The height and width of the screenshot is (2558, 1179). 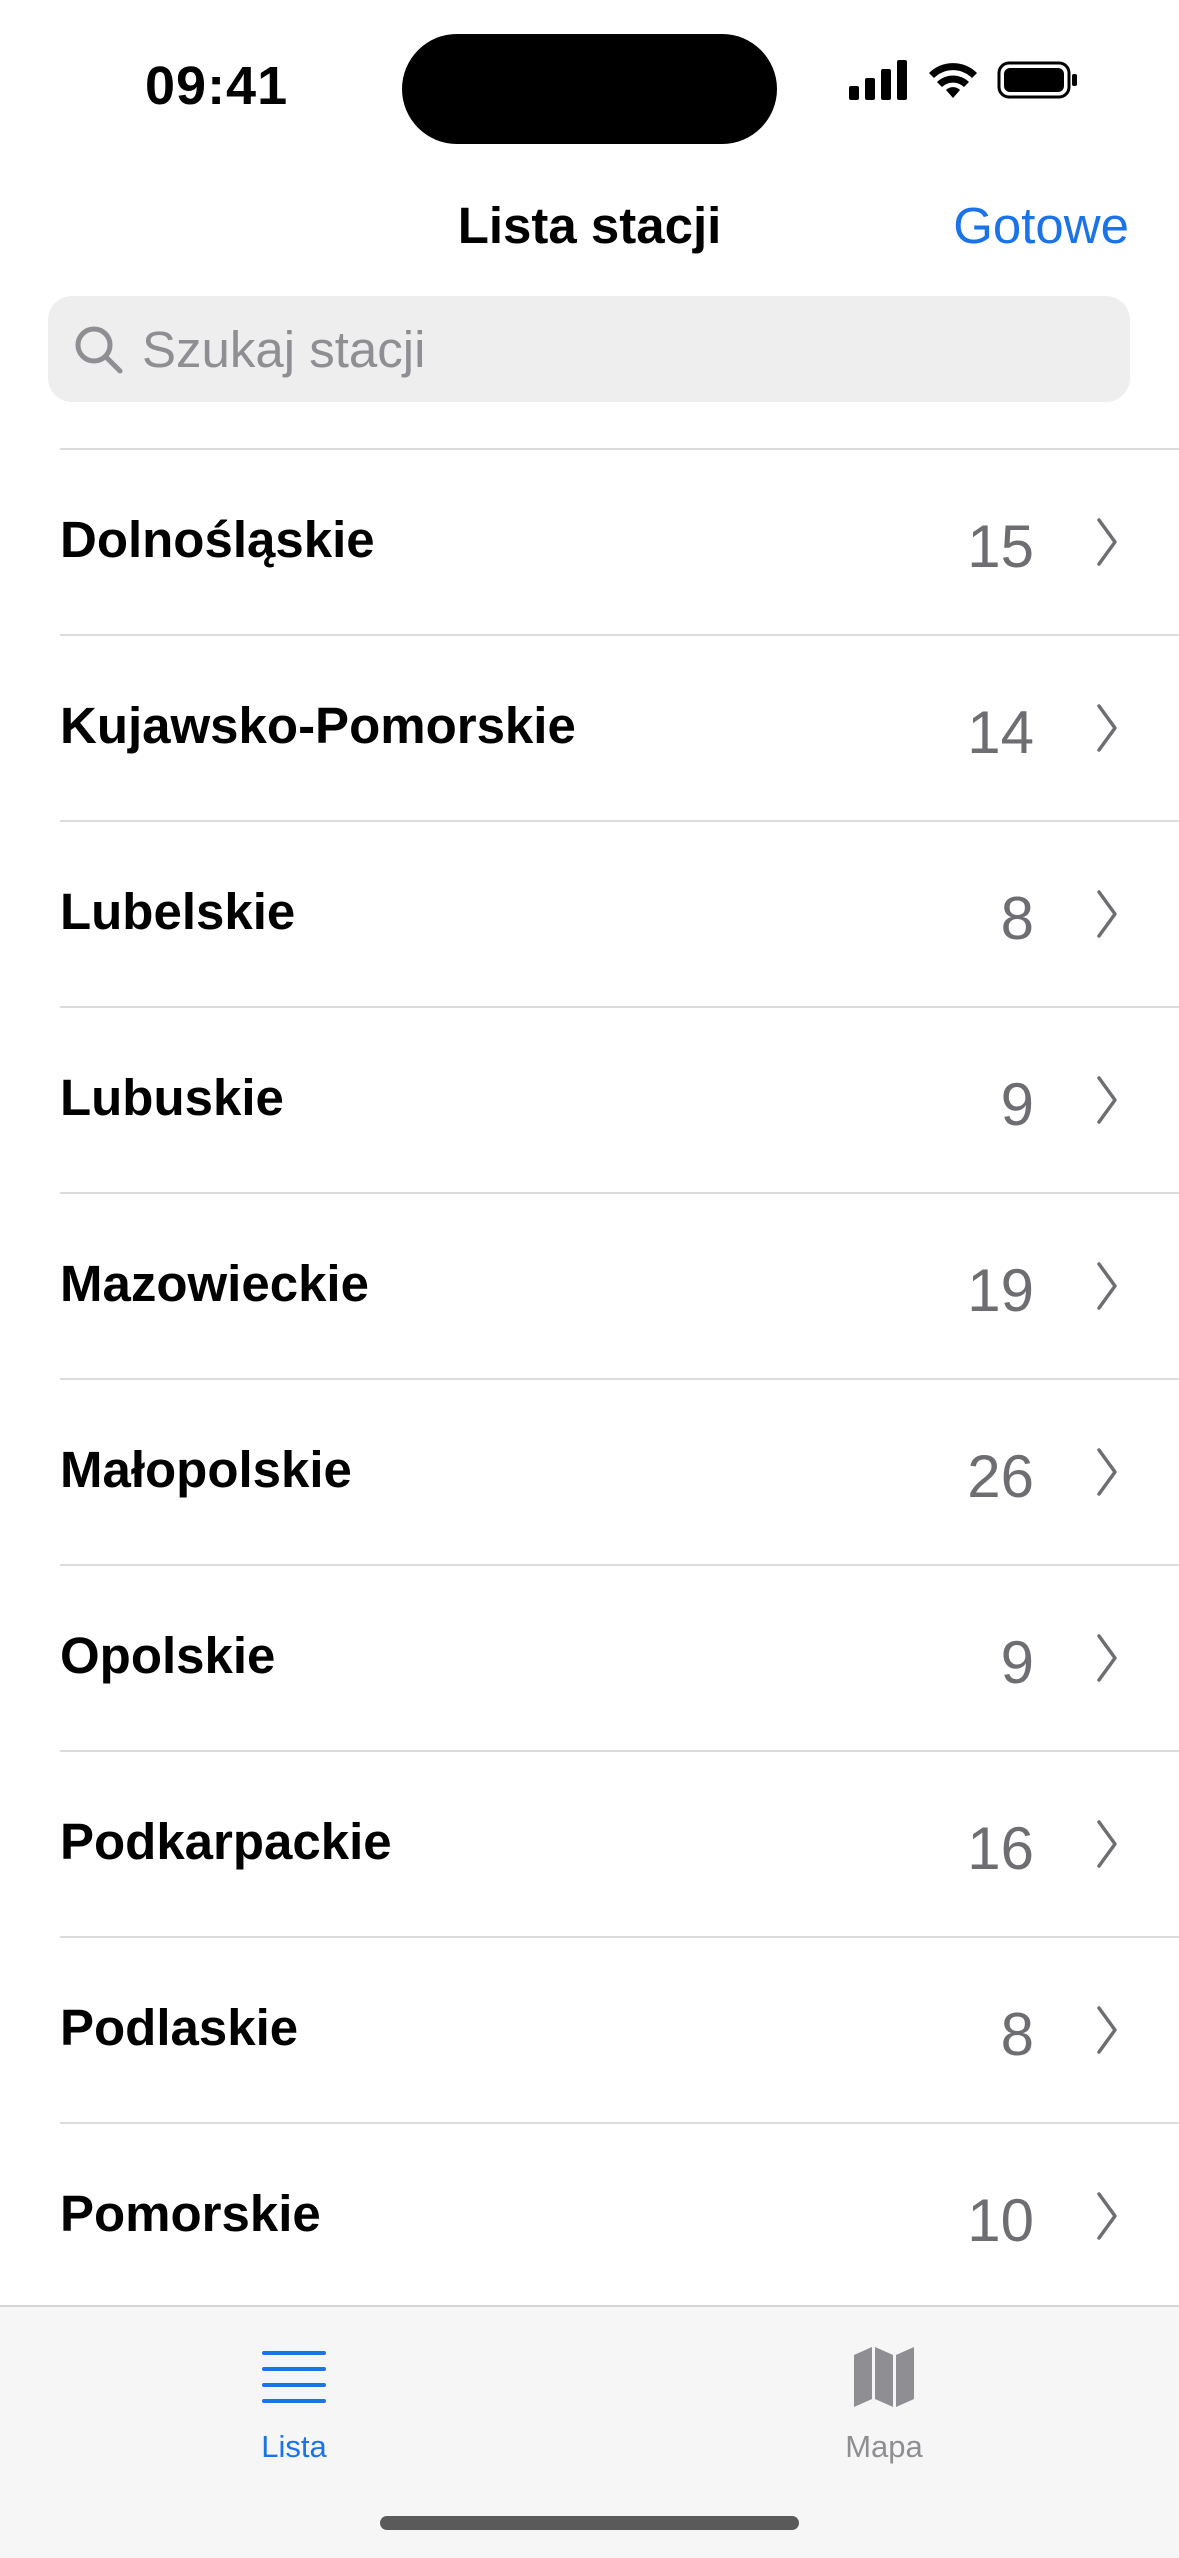 I want to click on list-icon, so click(x=294, y=2377).